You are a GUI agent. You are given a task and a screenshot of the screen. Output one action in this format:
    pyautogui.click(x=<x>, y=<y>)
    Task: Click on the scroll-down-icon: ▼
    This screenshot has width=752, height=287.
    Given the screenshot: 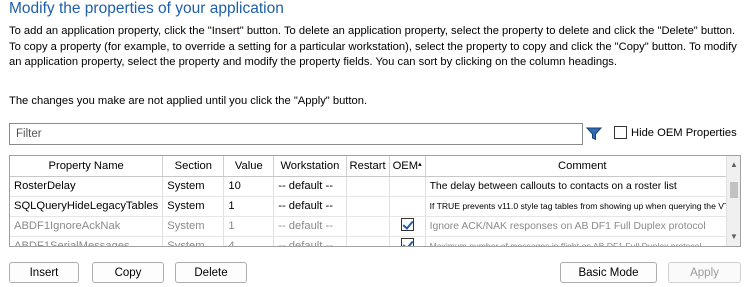 What is the action you would take?
    pyautogui.click(x=734, y=237)
    